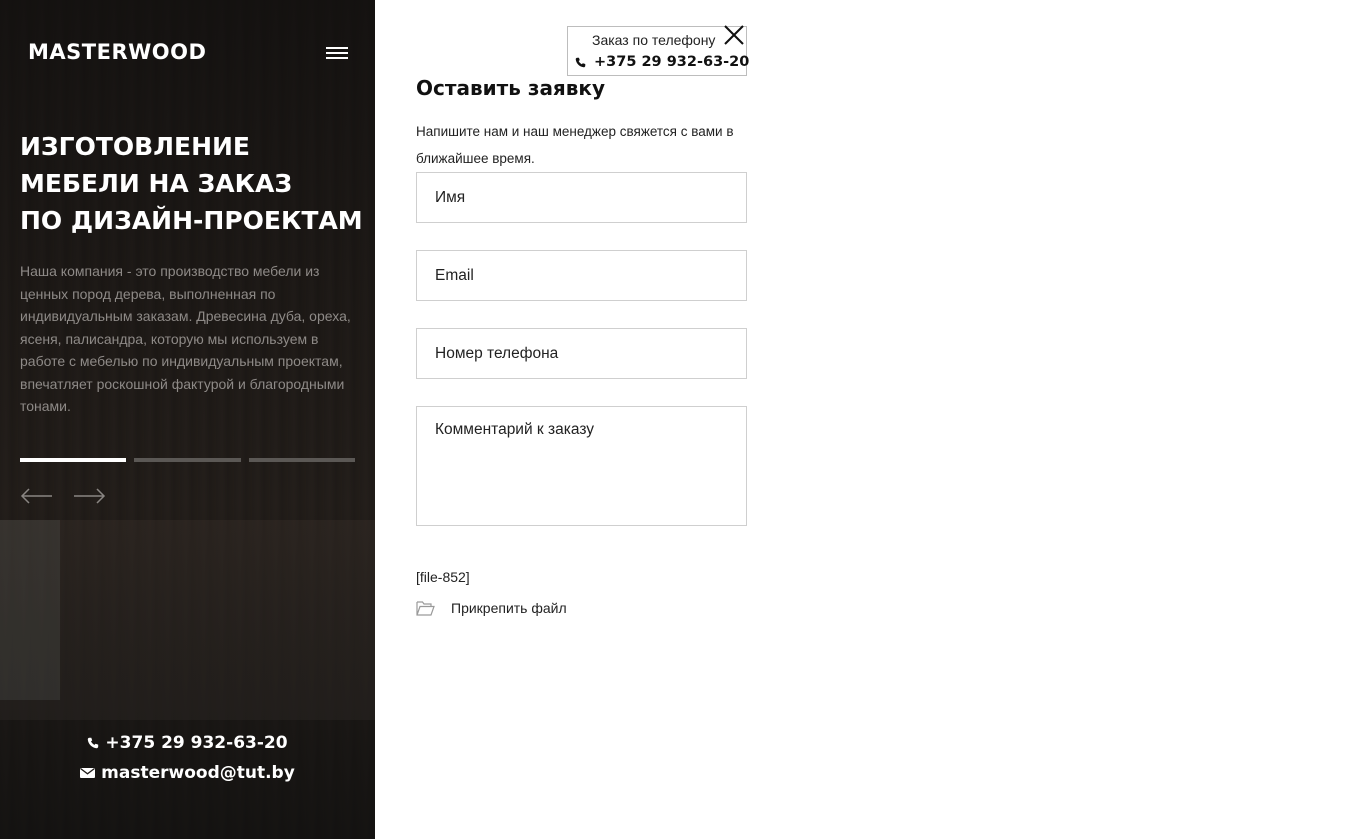 Image resolution: width=1360 pixels, height=839 pixels. I want to click on hero-title-line: ИЗГОТОВЛЕНИЕ, so click(135, 146).